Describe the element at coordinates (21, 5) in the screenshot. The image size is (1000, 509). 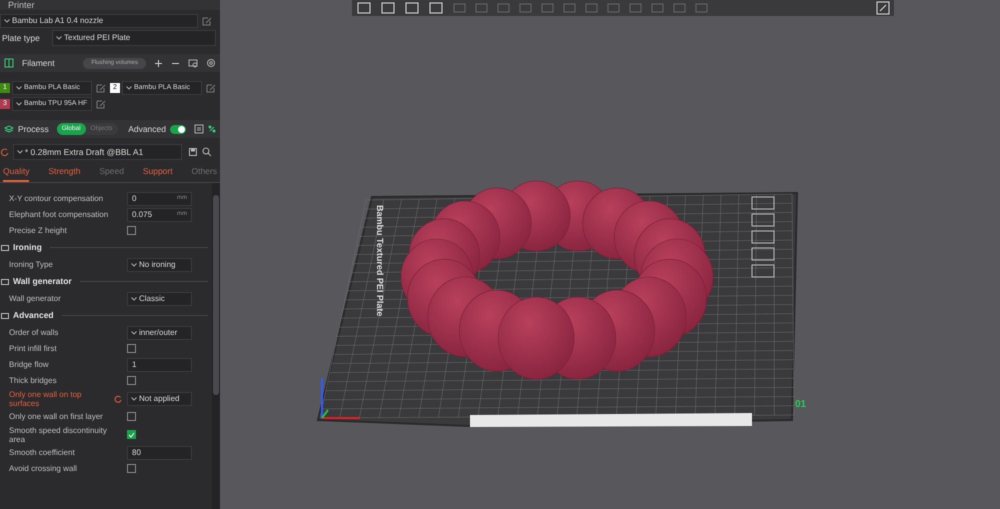
I see `panel-title: Printer` at that location.